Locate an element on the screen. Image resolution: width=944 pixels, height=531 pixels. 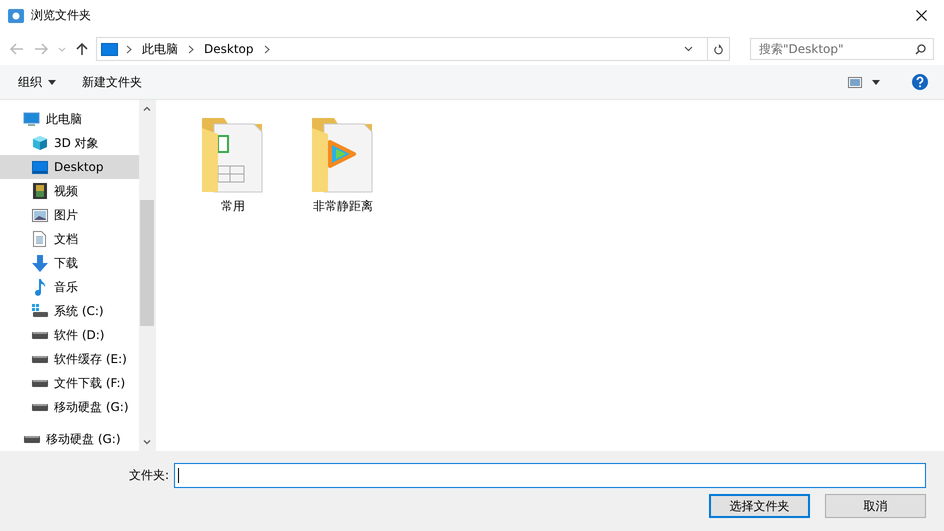
refresh-icon is located at coordinates (718, 49).